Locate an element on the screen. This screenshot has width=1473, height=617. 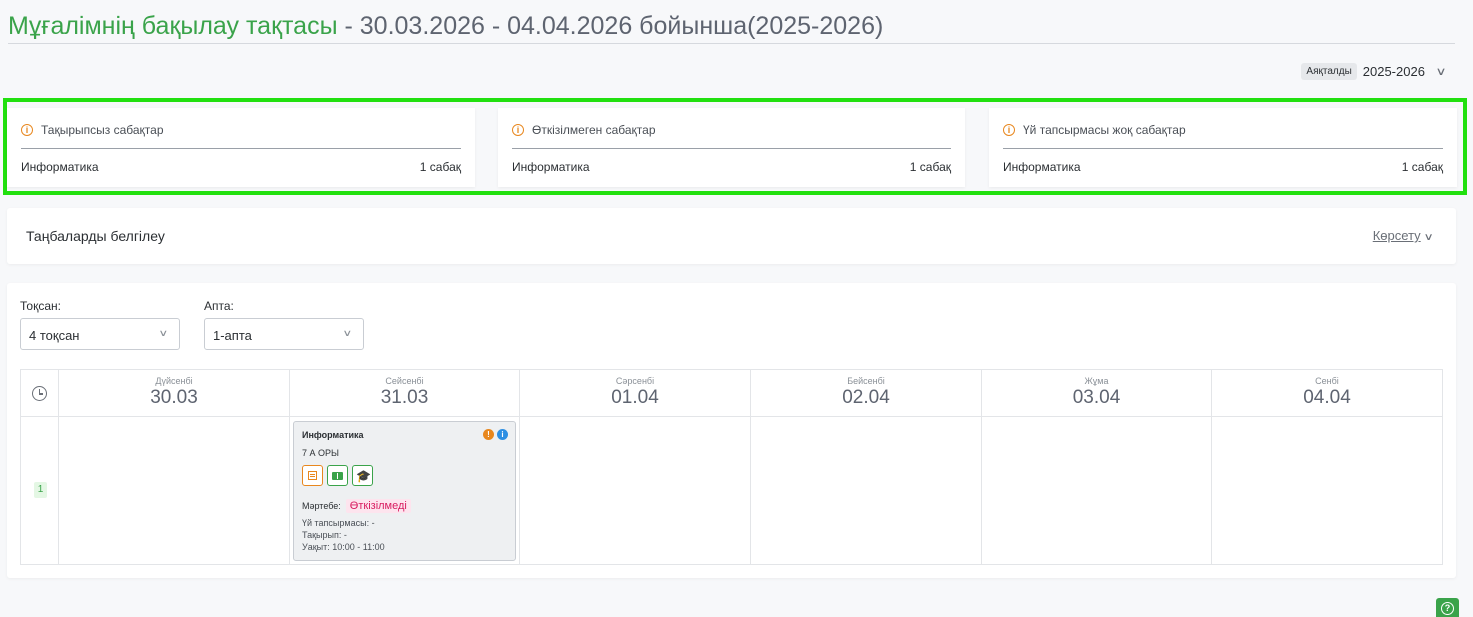
quarter-value: 4 тоқсан is located at coordinates (54, 335).